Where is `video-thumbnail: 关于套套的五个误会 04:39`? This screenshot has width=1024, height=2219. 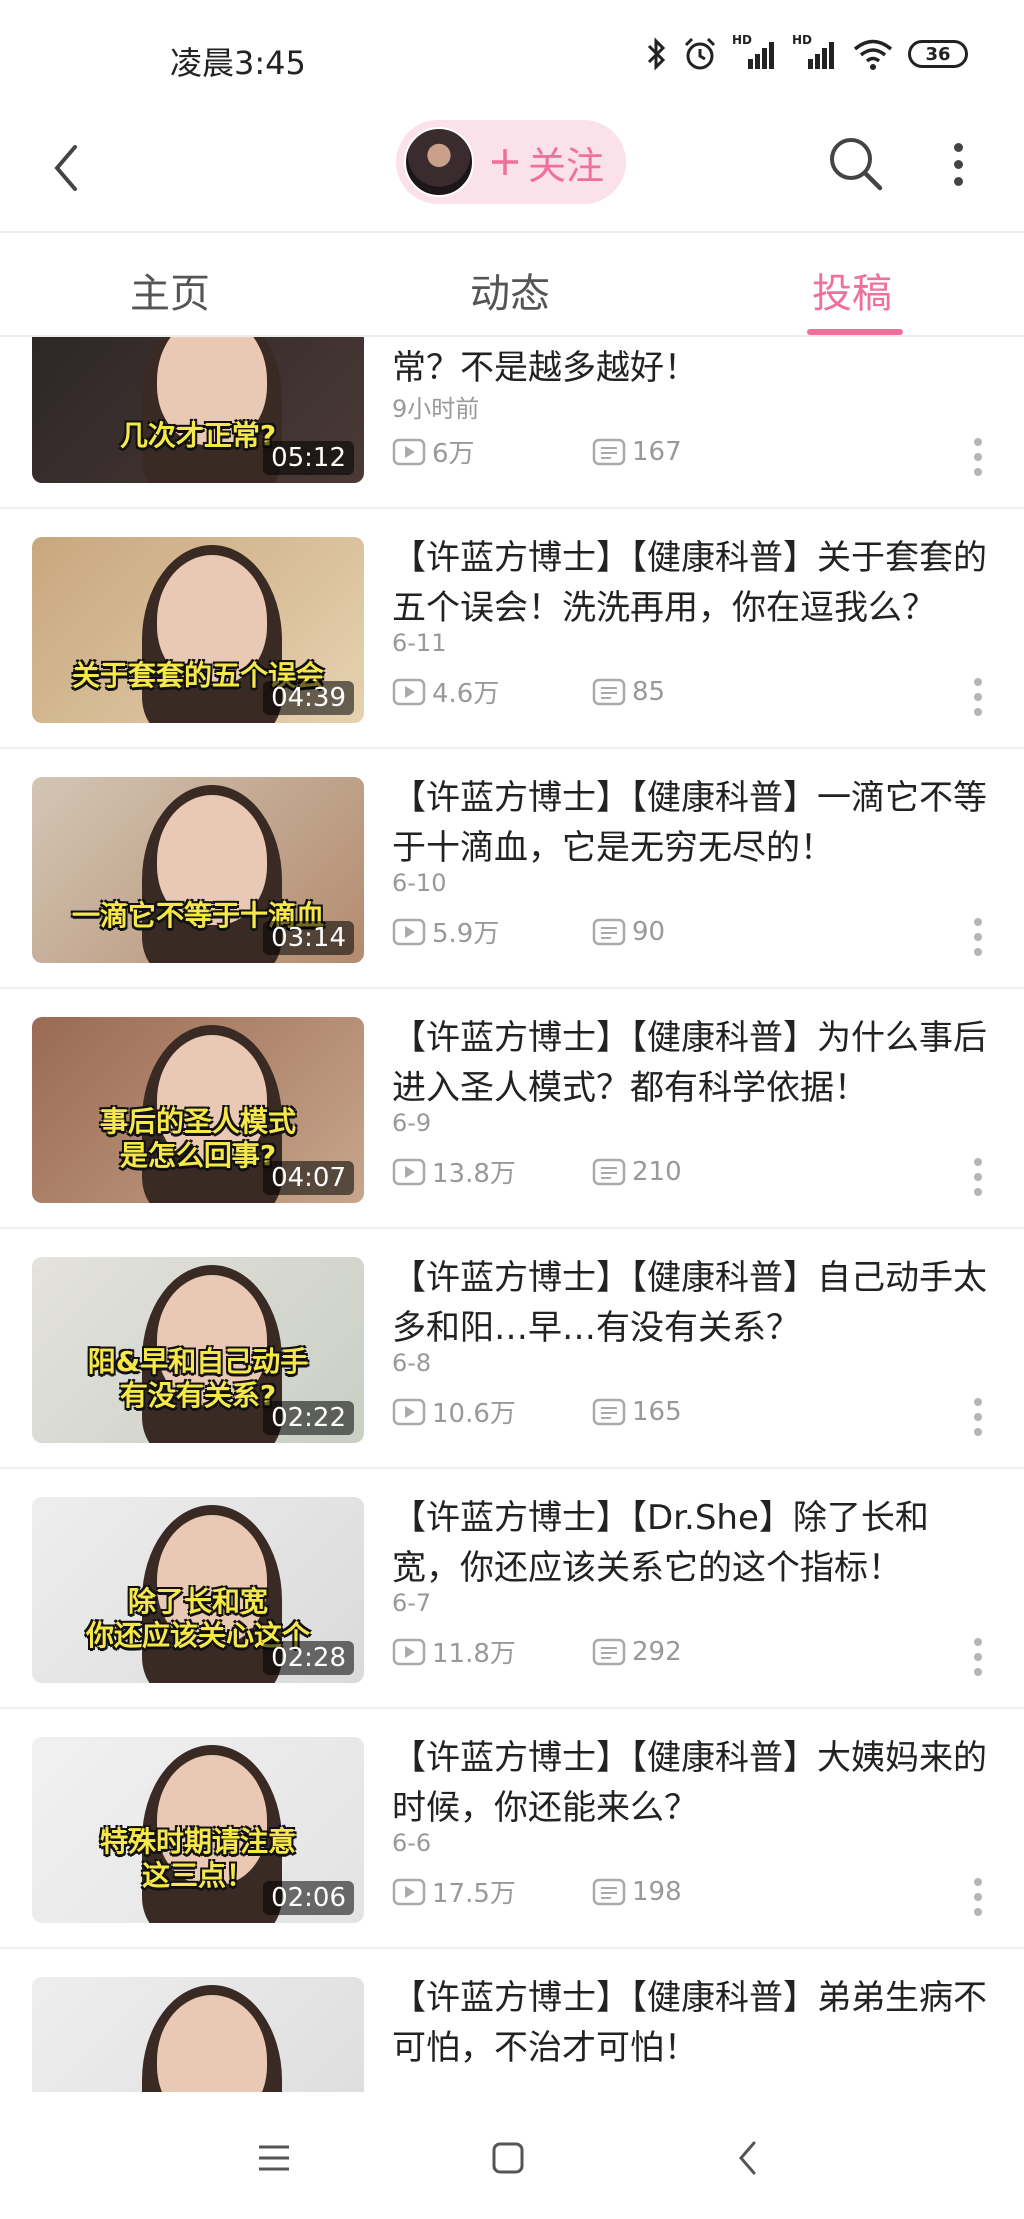
video-thumbnail: 关于套套的五个误会 04:39 is located at coordinates (198, 630).